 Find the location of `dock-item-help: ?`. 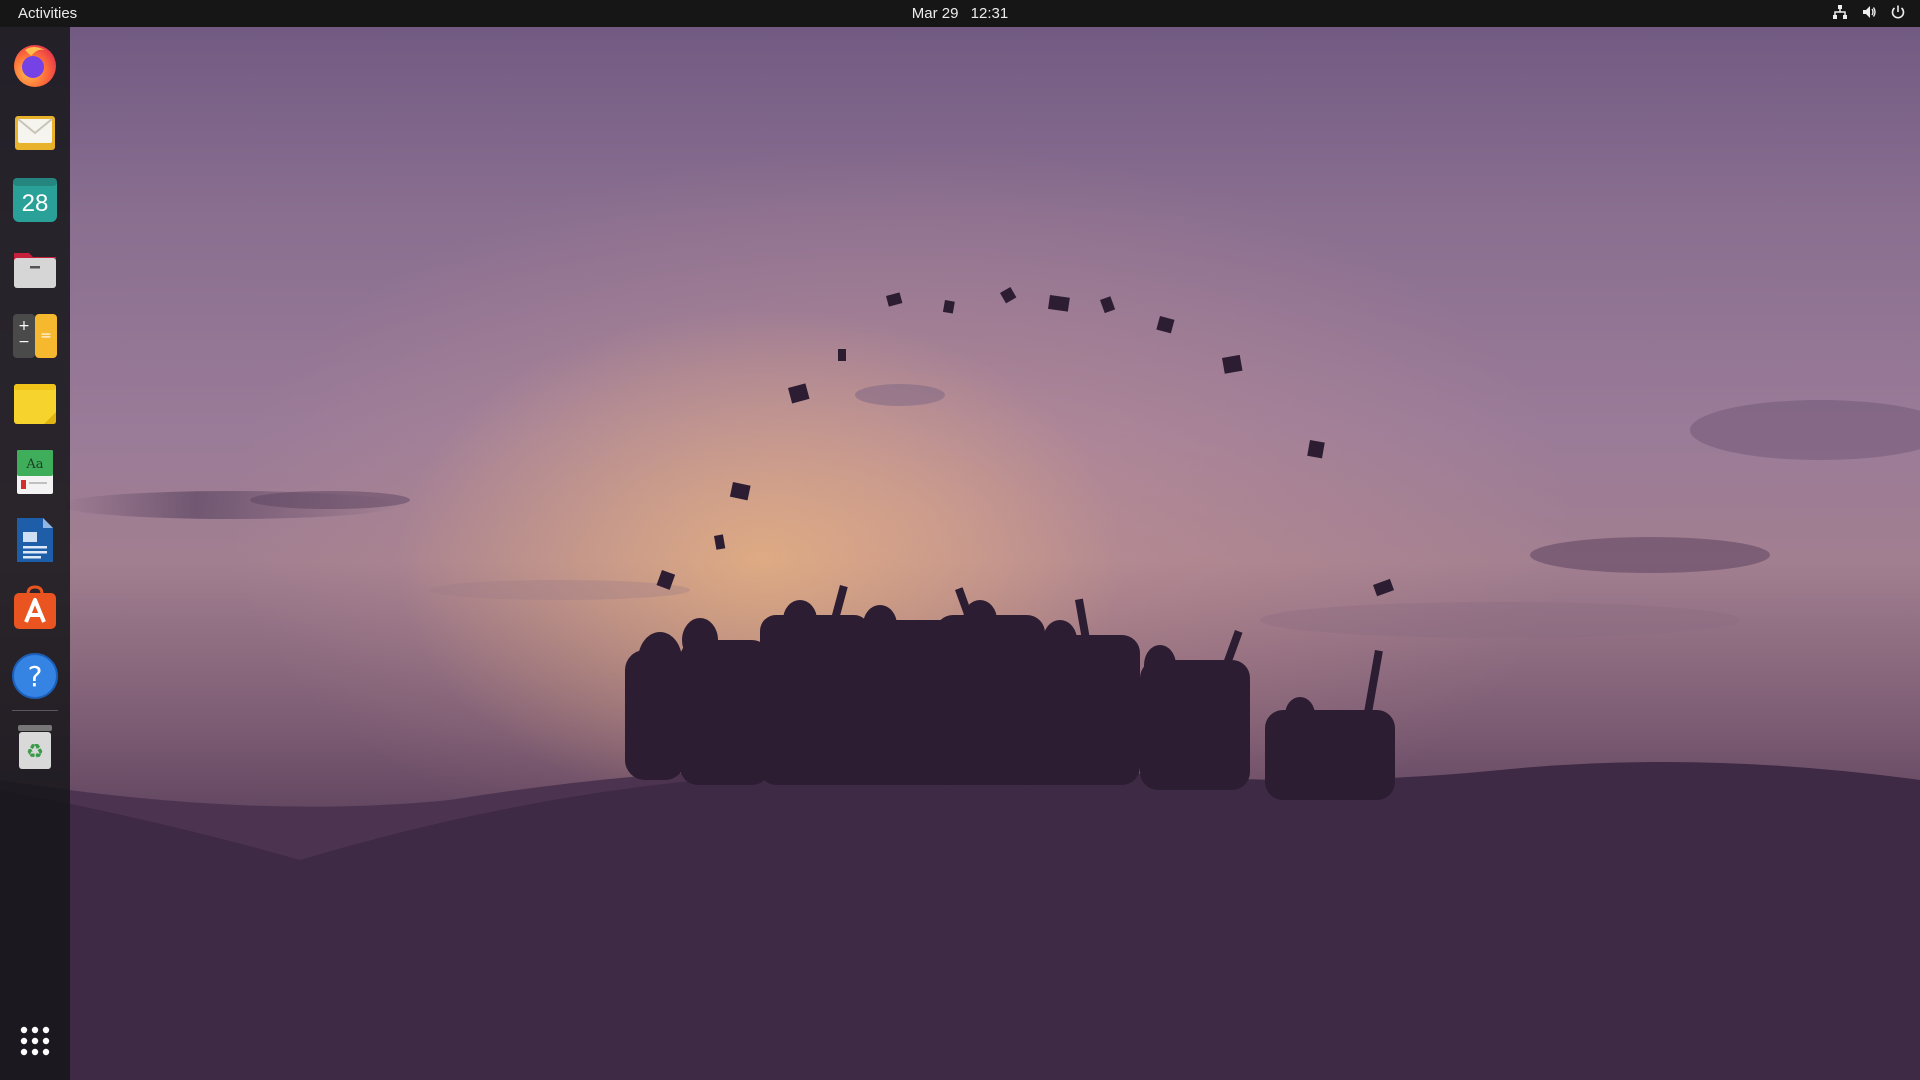

dock-item-help: ? is located at coordinates (35, 676).